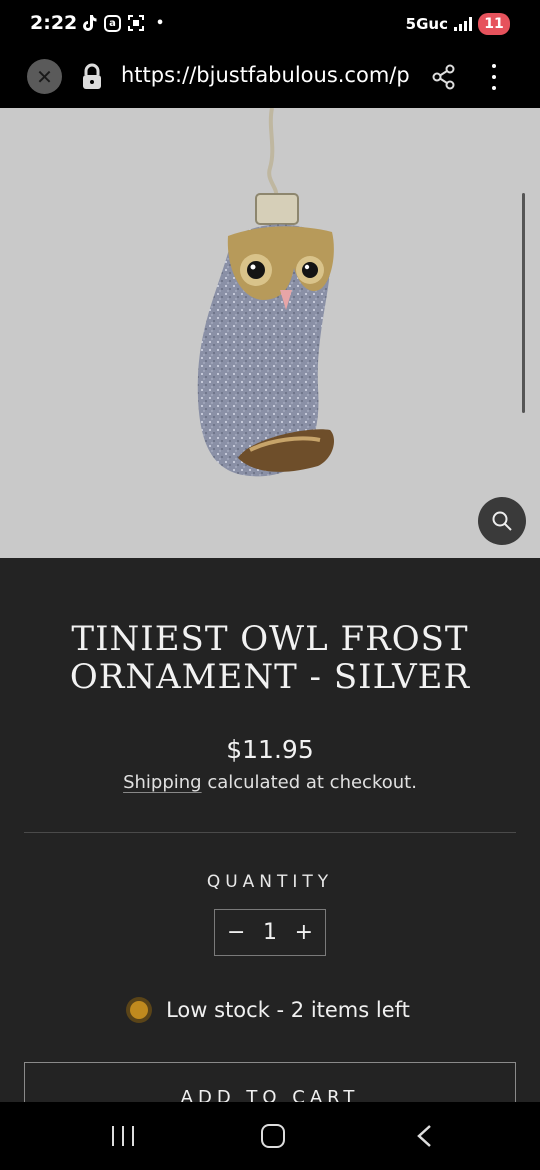  What do you see at coordinates (444, 77) in the screenshot?
I see `share-icon` at bounding box center [444, 77].